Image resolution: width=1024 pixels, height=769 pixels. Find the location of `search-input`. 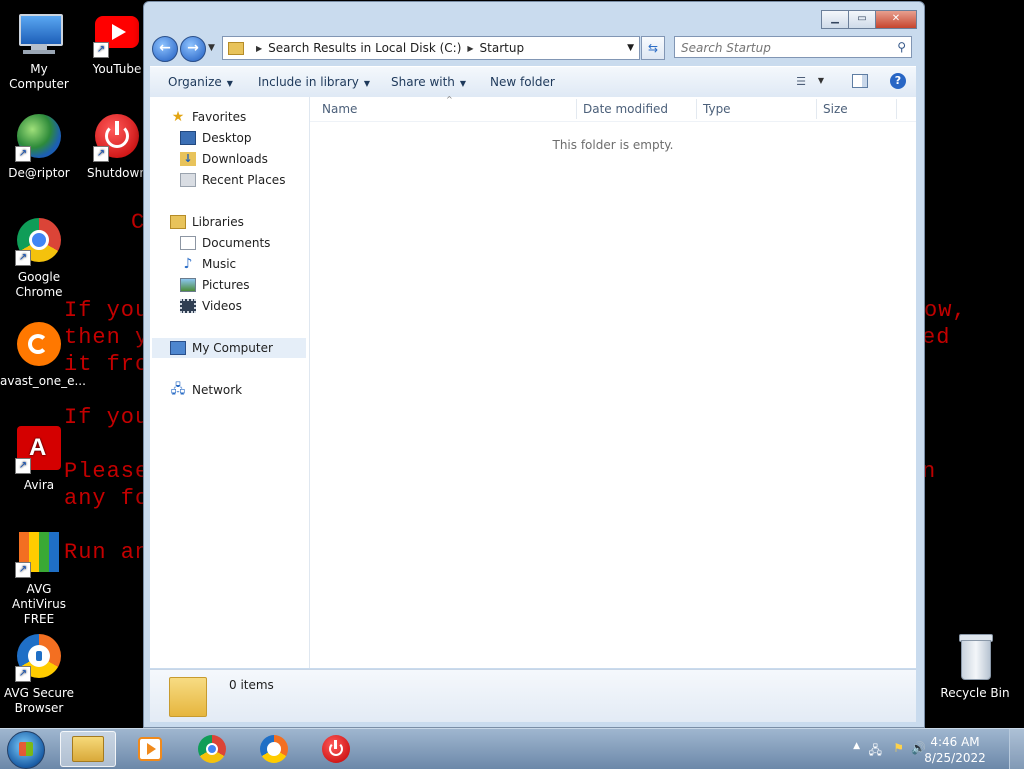

search-input is located at coordinates (781, 48).